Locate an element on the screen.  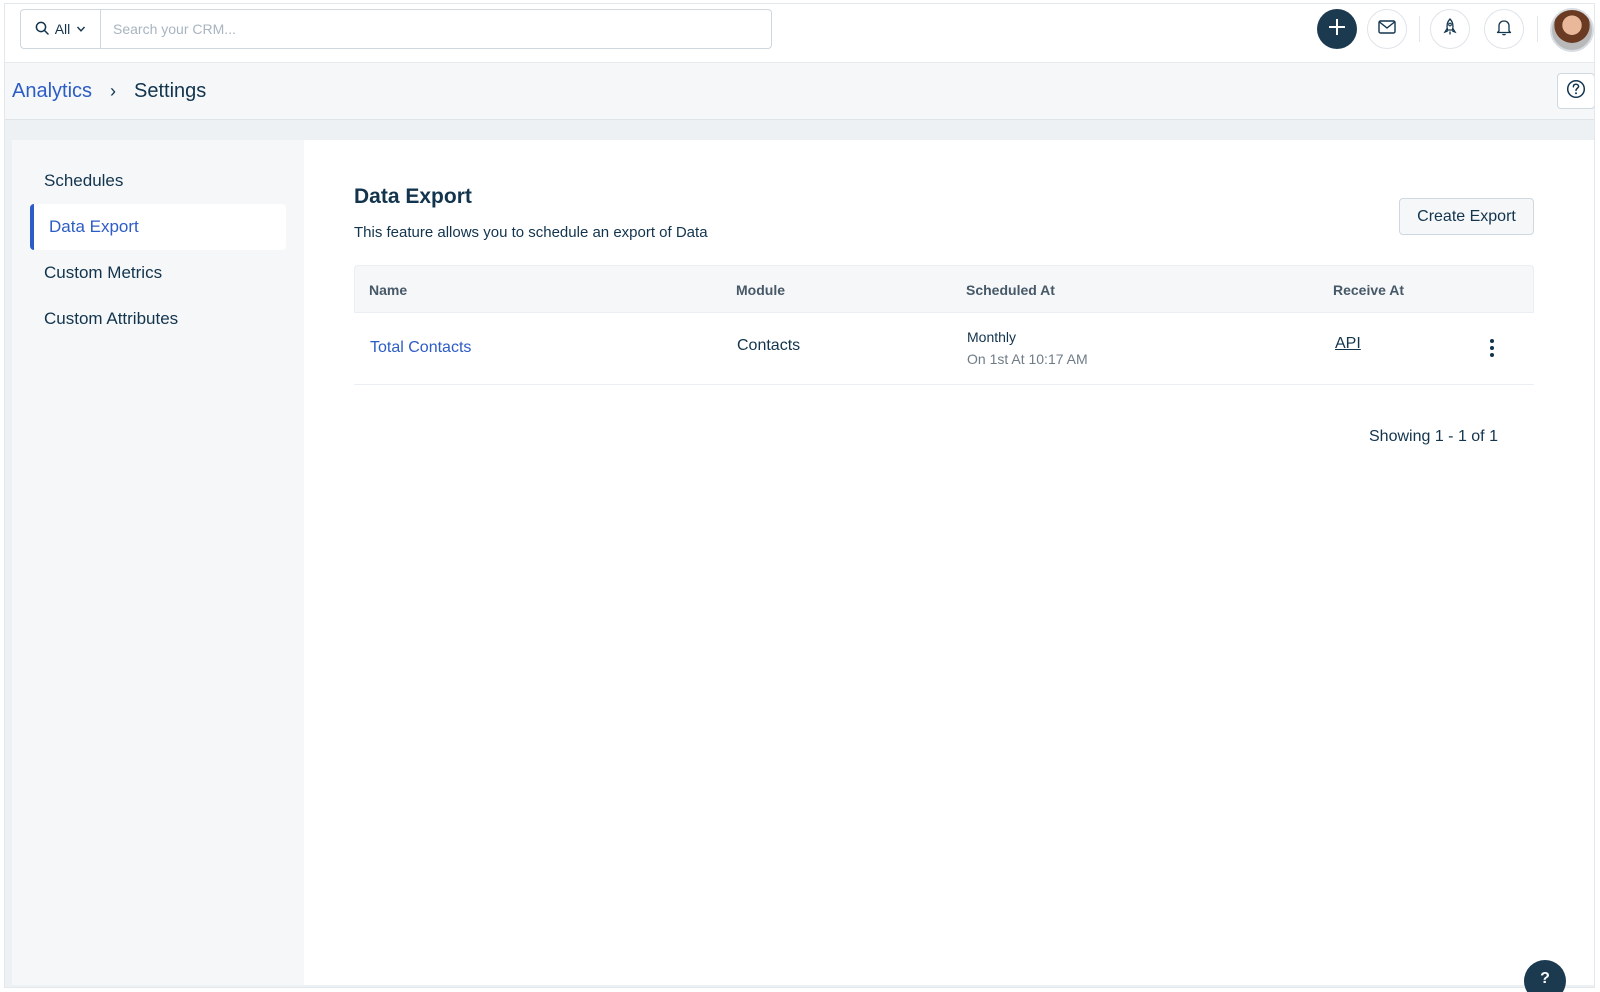
bell-icon is located at coordinates (1504, 29).